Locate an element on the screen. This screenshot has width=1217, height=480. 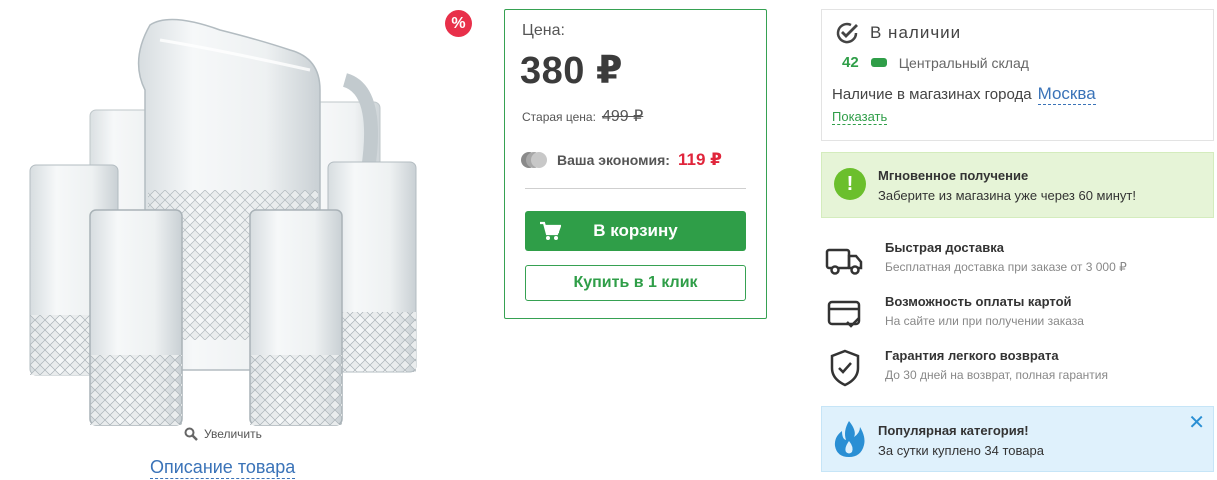
city-selector: Москва is located at coordinates (1066, 94).